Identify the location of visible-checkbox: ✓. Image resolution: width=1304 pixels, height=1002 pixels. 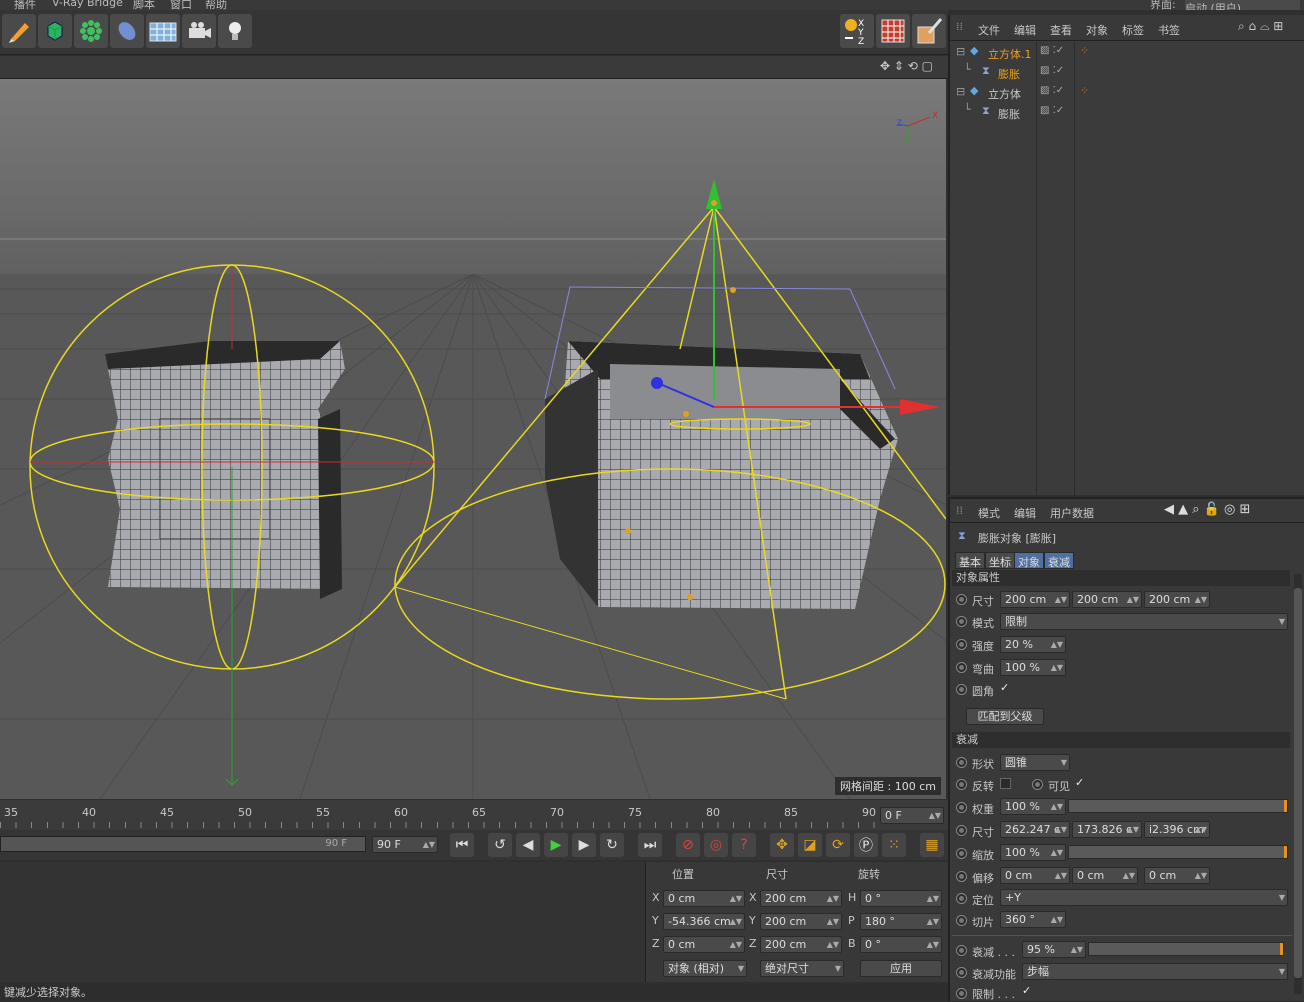
(1079, 782).